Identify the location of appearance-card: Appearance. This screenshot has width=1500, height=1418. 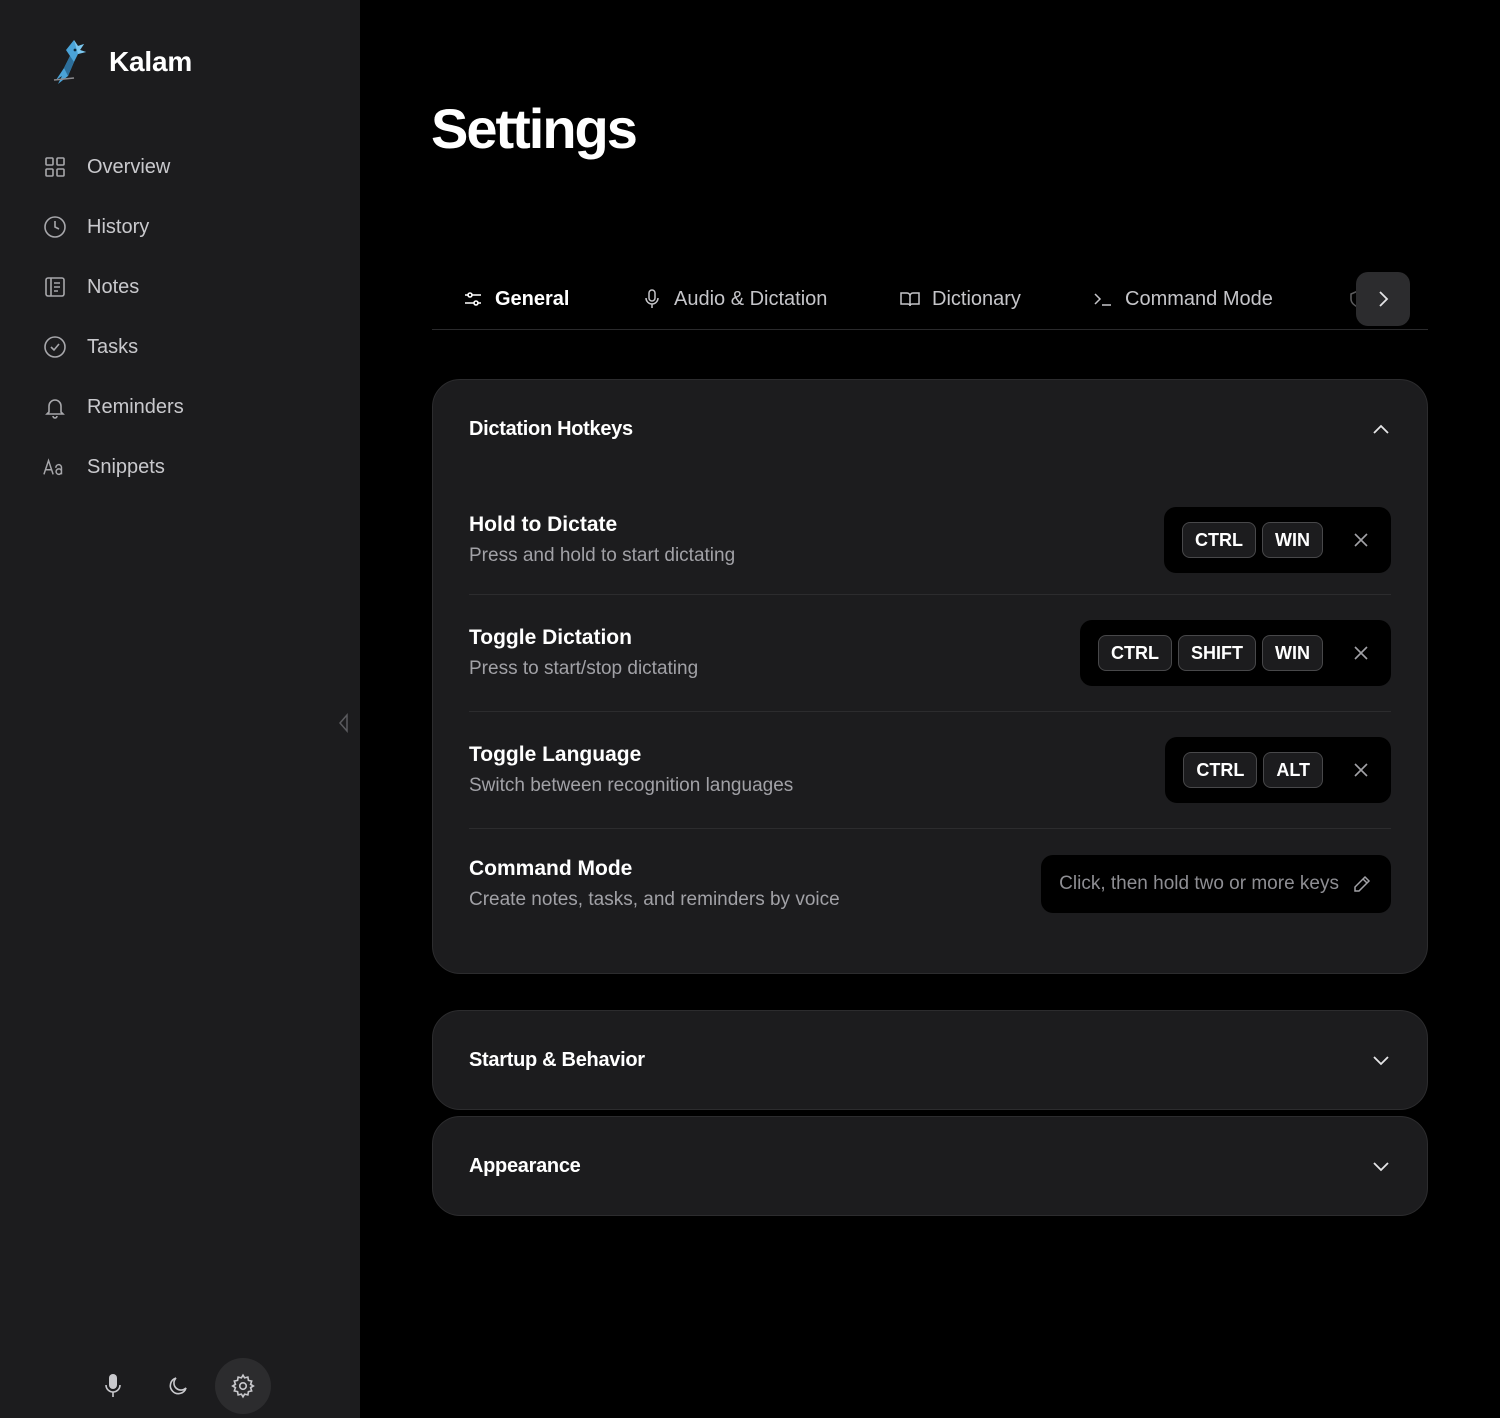
(930, 1166).